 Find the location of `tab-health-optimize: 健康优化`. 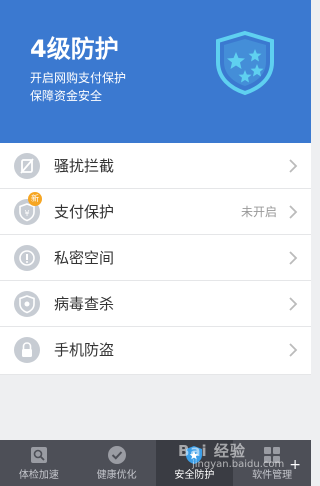

tab-health-optimize: 健康优化 is located at coordinates (117, 463).